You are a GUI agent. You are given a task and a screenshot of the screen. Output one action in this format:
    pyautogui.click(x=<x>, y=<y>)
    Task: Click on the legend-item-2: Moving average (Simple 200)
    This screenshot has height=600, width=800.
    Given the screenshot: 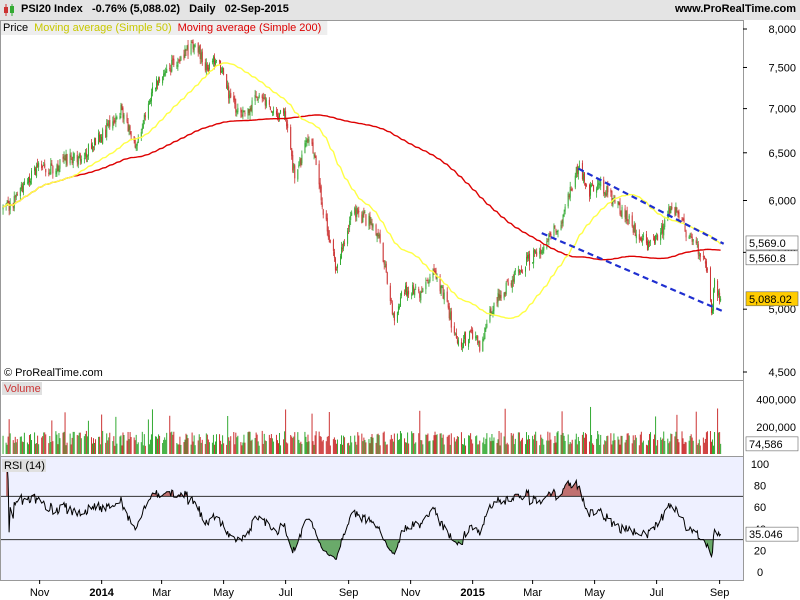 What is the action you would take?
    pyautogui.click(x=250, y=28)
    